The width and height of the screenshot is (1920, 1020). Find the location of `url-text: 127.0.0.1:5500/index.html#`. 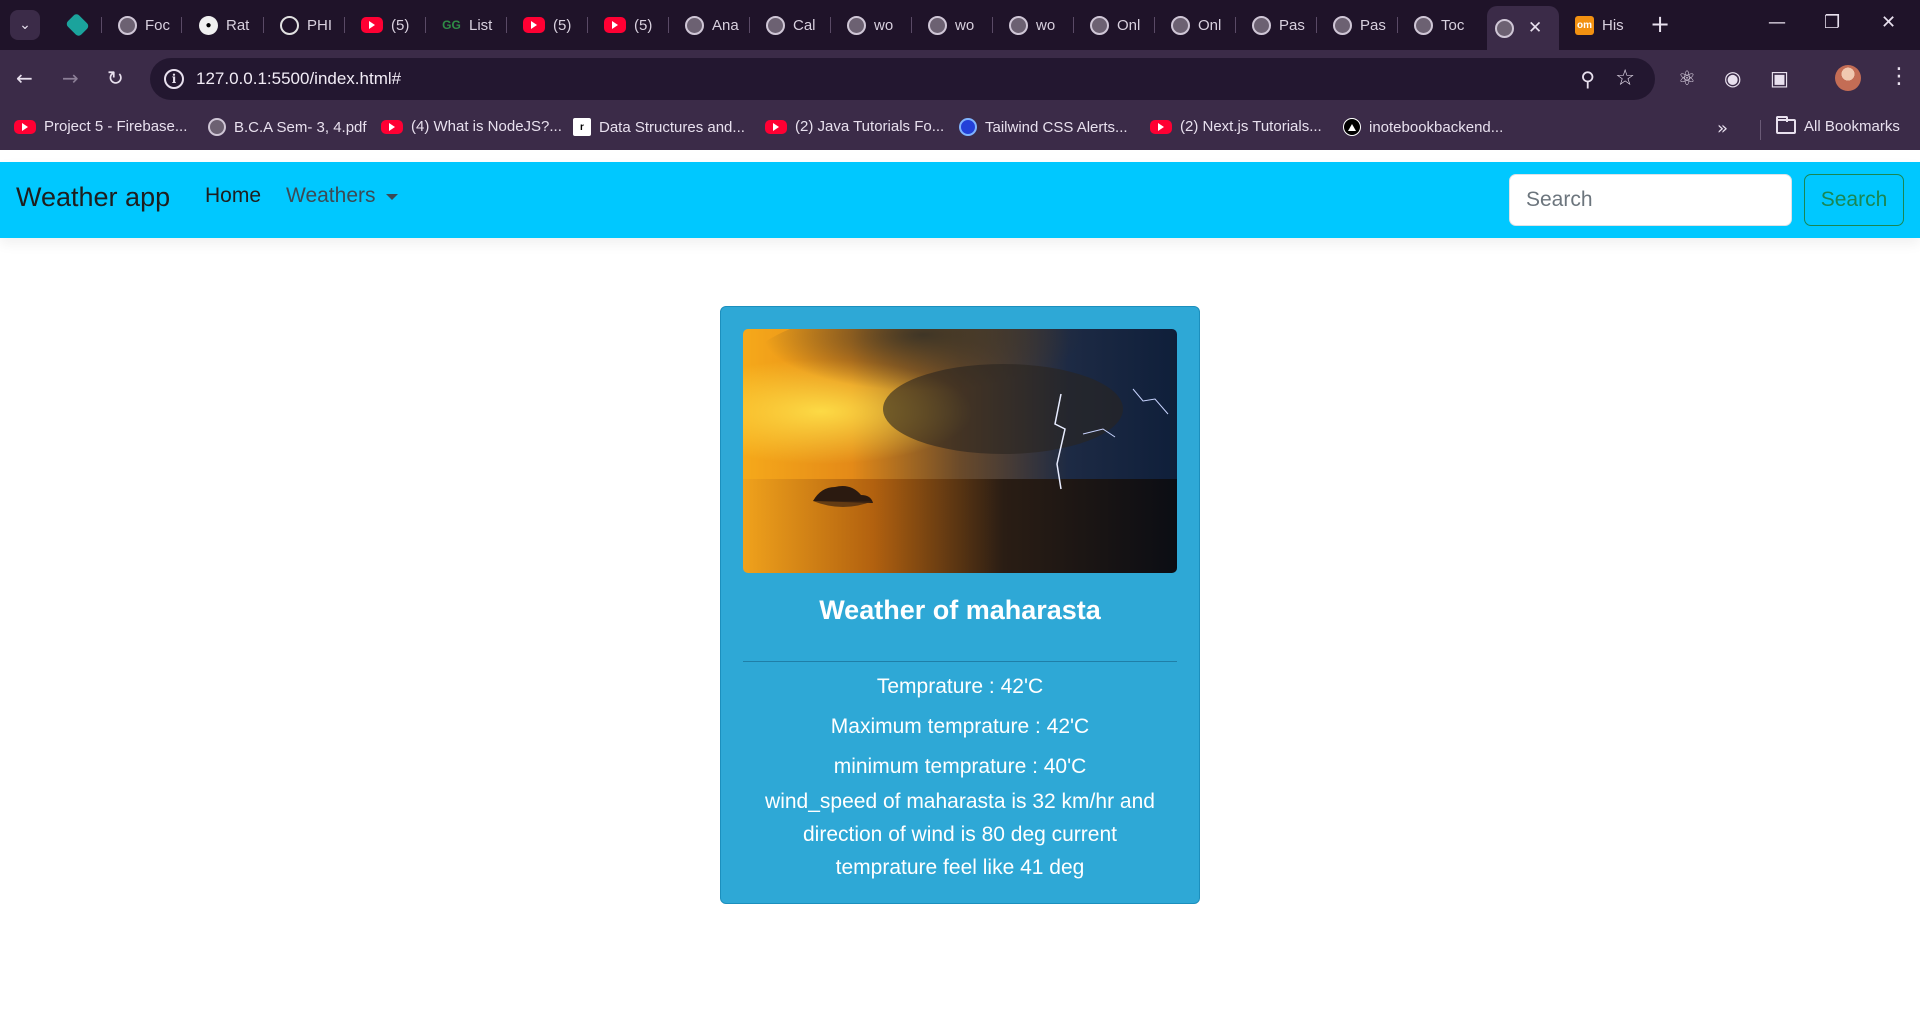

url-text: 127.0.0.1:5500/index.html# is located at coordinates (298, 79).